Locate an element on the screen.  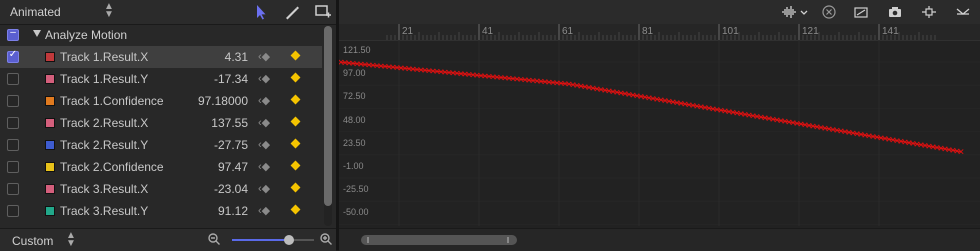
parameter-list-toolbar: Animated ▲ ▼ is located at coordinates (168, 12).